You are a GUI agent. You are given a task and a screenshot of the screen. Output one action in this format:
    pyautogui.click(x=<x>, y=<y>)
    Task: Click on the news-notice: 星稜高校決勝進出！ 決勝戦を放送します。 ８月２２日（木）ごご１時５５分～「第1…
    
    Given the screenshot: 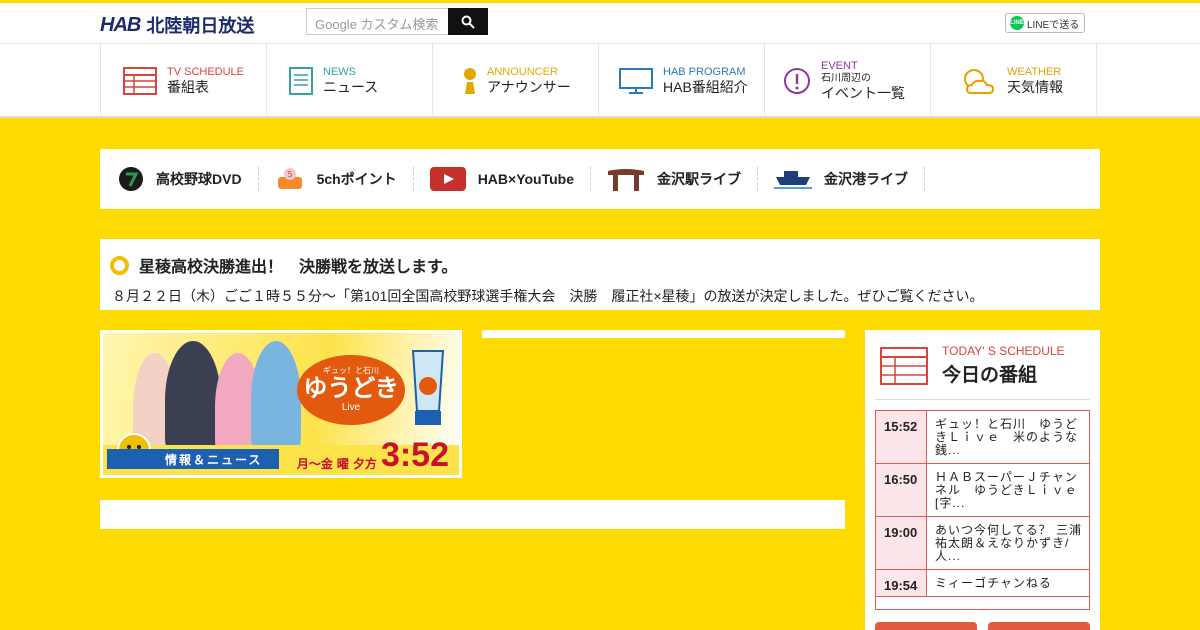 What is the action you would take?
    pyautogui.click(x=600, y=274)
    